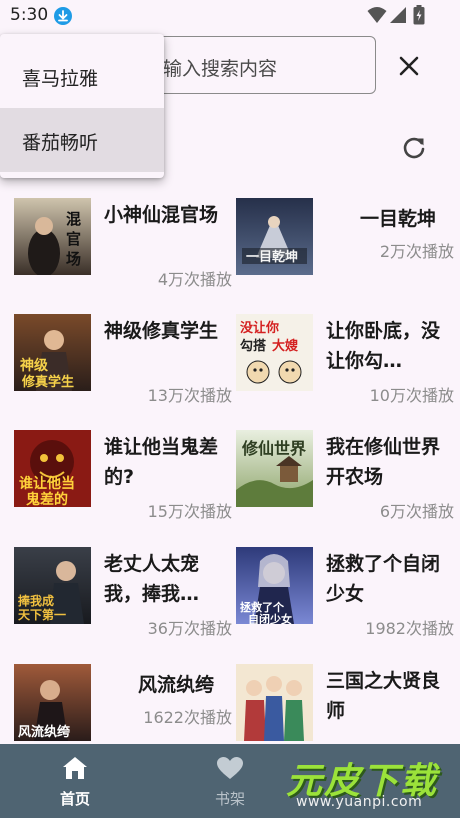 This screenshot has width=460, height=818. Describe the element at coordinates (52, 702) in the screenshot. I see `book-cover: 风流纨绔` at that location.